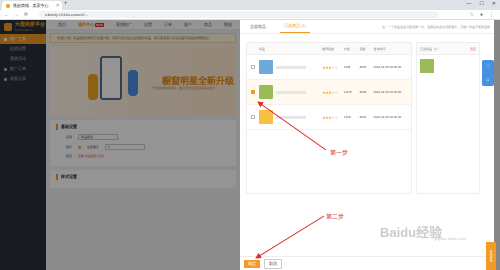 The image size is (500, 270). I want to click on selected-panel-header: 已选商品（1） 清空, so click(448, 49).